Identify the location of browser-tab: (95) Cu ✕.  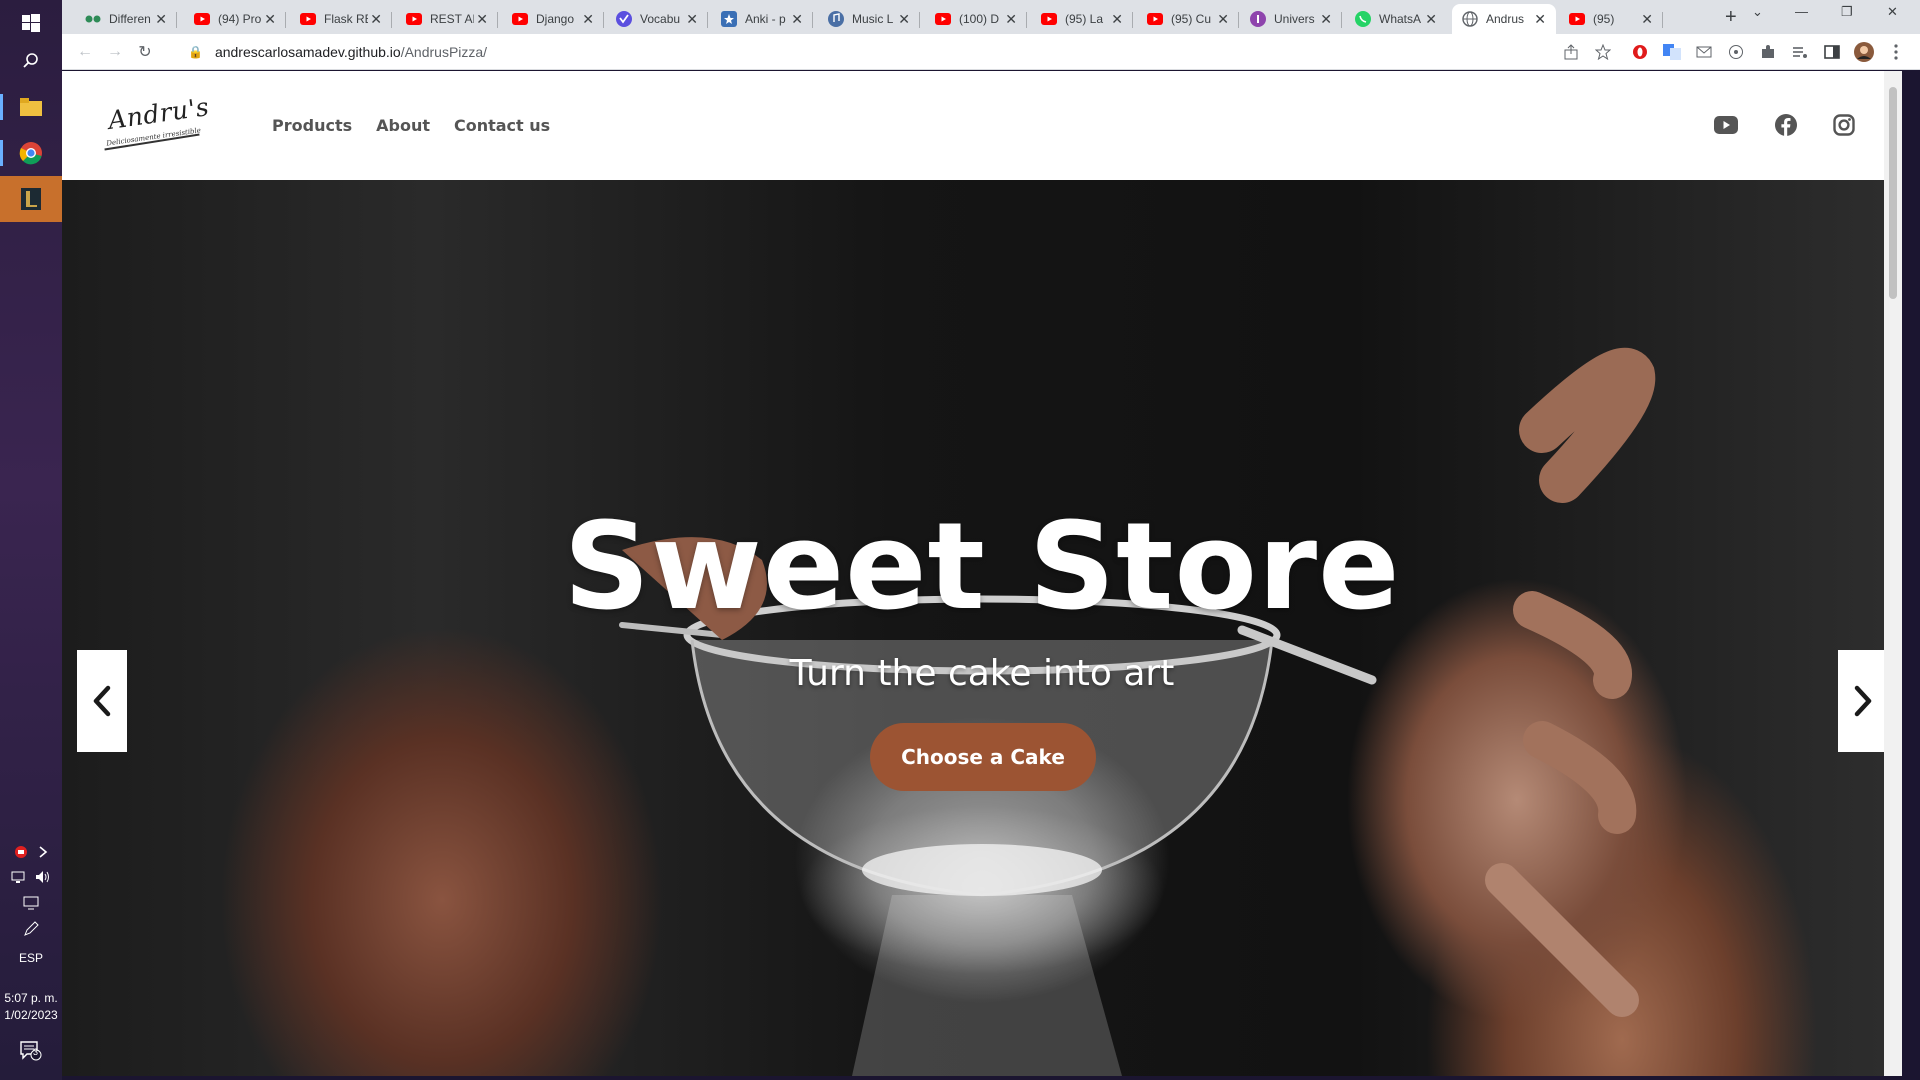
(1188, 19).